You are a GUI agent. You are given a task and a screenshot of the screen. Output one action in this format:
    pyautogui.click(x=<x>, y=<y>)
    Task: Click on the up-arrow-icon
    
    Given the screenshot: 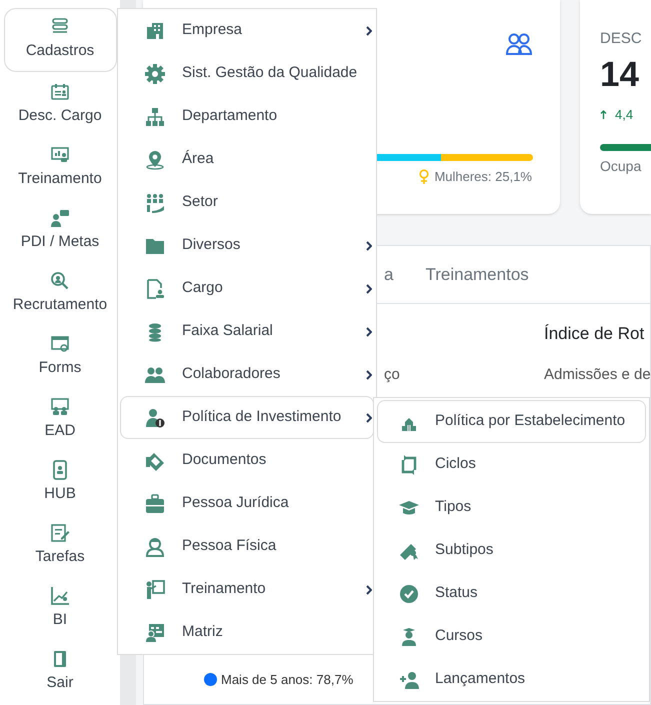 What is the action you would take?
    pyautogui.click(x=603, y=114)
    